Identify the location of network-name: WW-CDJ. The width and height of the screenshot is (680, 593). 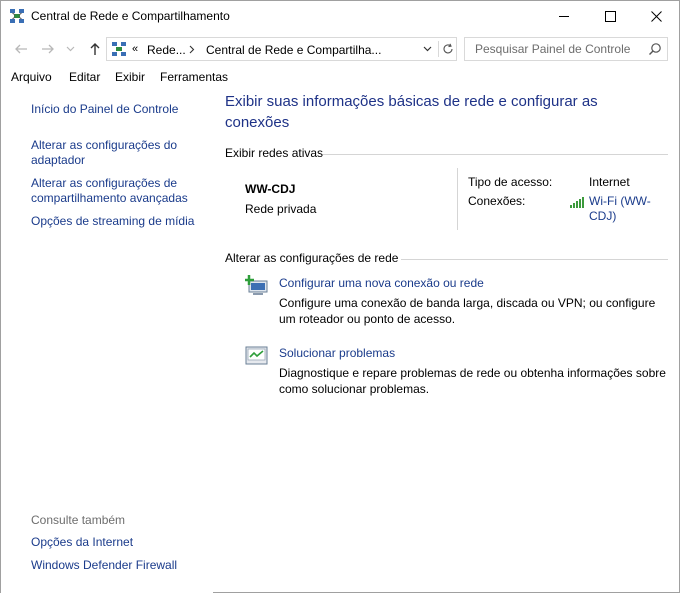
(270, 189).